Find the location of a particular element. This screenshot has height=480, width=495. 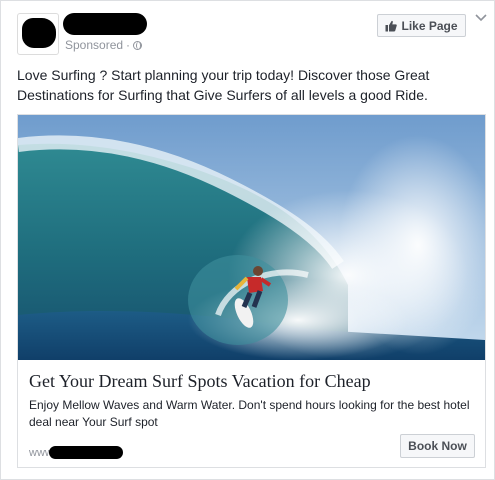

chevron-down-icon is located at coordinates (481, 18).